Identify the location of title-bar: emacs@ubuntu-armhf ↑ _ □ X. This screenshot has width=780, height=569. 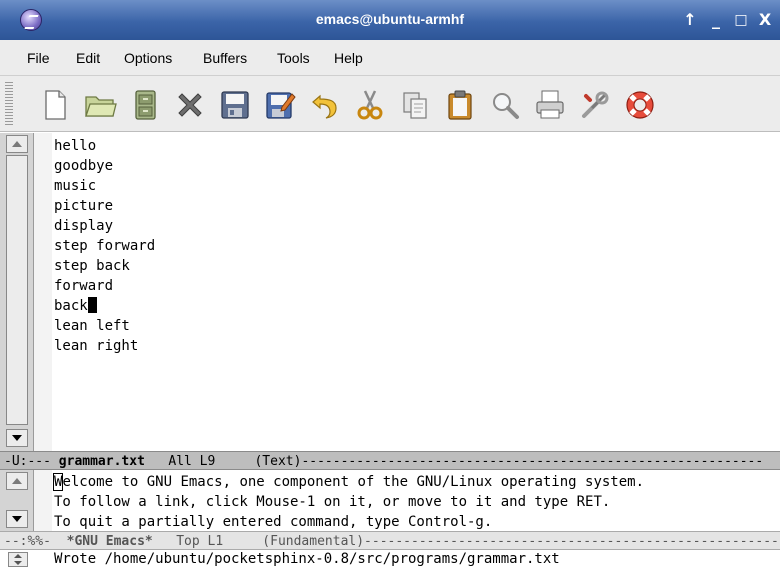
(390, 20).